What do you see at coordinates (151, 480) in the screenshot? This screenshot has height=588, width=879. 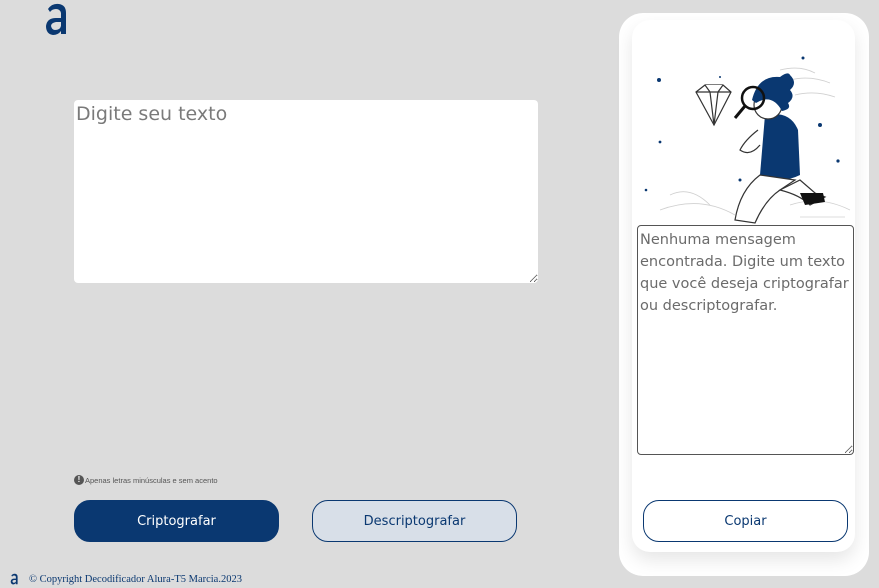 I see `hint-text: Apenas letras minúsculas e sem acento` at bounding box center [151, 480].